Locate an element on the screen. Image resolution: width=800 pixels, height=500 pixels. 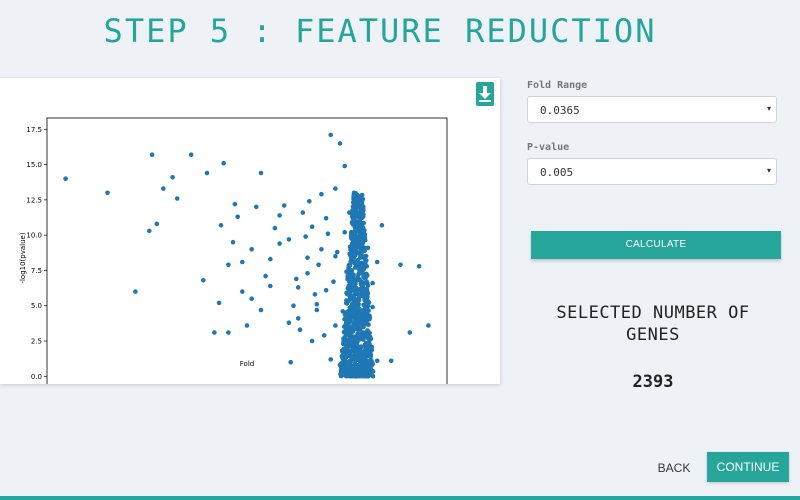
continue-button: CONTINUE is located at coordinates (748, 467).